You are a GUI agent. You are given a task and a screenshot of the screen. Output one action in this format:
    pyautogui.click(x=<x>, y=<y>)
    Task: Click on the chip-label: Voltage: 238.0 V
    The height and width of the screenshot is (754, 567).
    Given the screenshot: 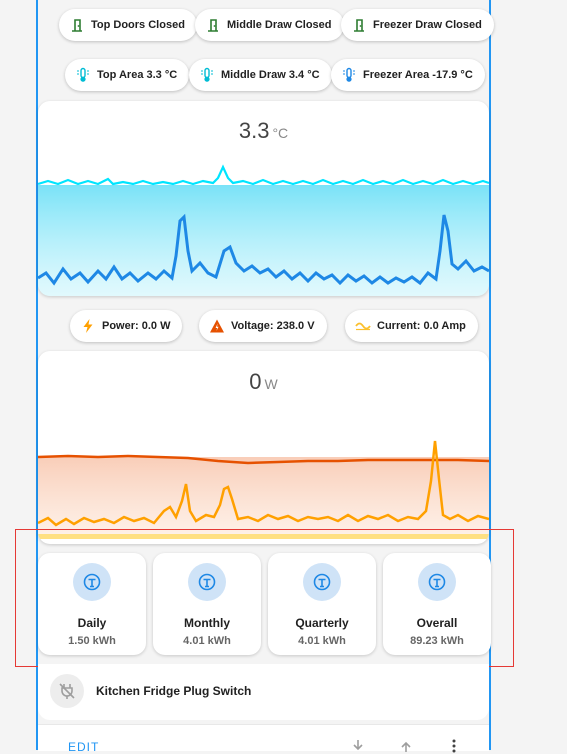 What is the action you would take?
    pyautogui.click(x=273, y=326)
    